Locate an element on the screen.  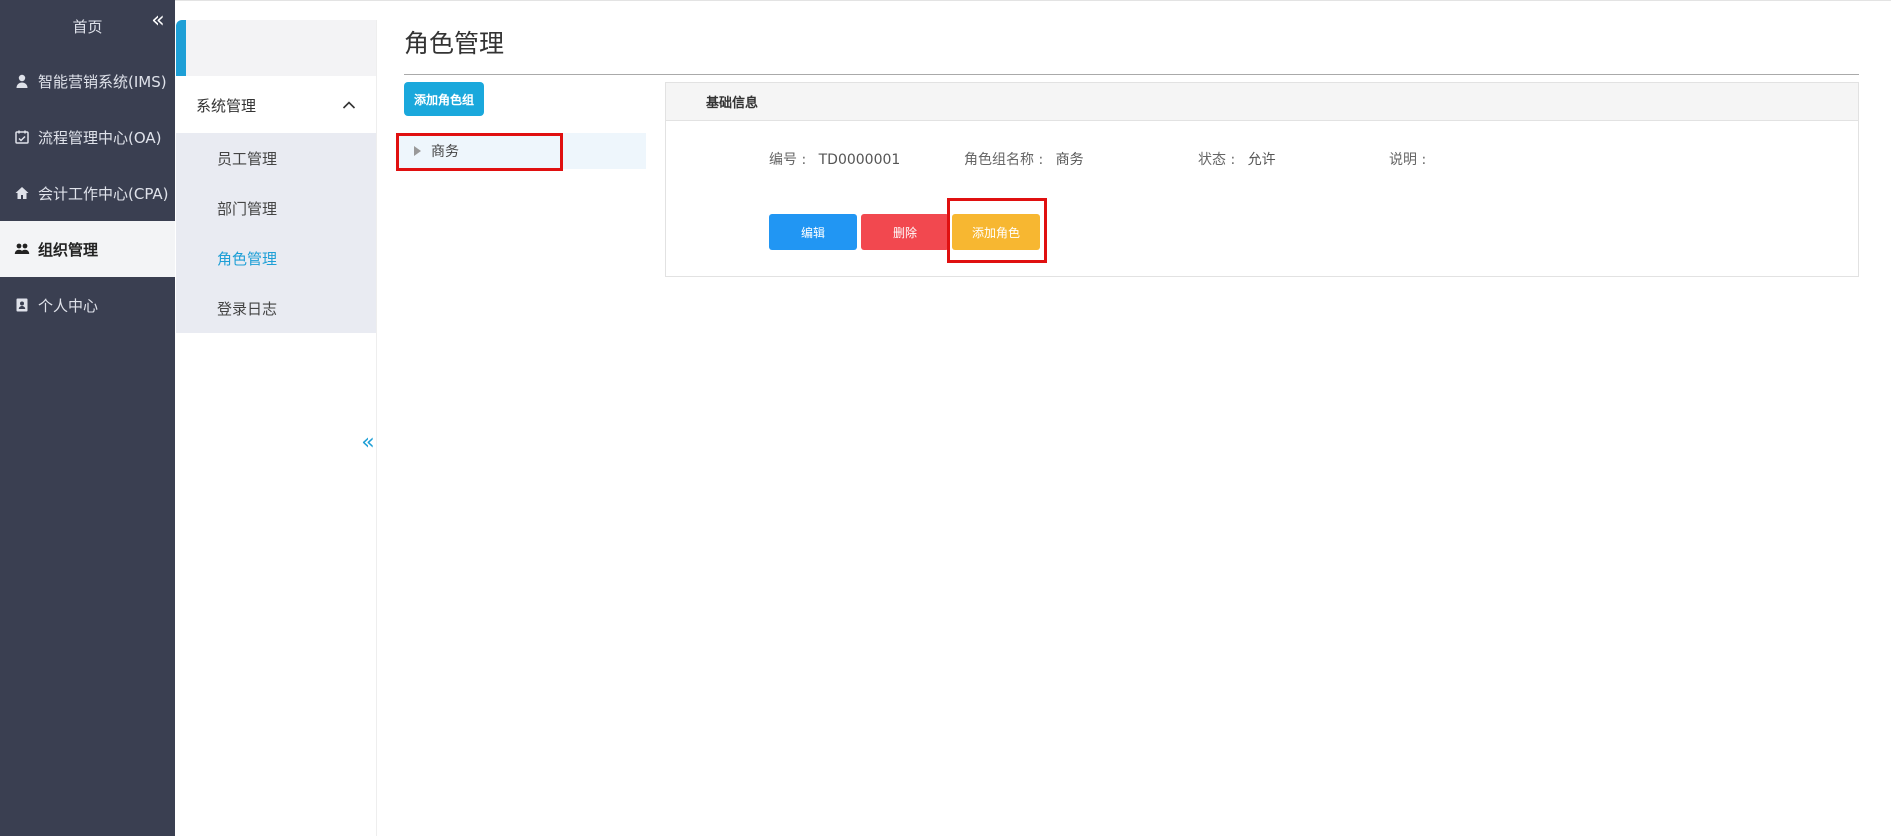
sidebar-item-cpa: 会计工作中心(CPA) is located at coordinates (87, 193).